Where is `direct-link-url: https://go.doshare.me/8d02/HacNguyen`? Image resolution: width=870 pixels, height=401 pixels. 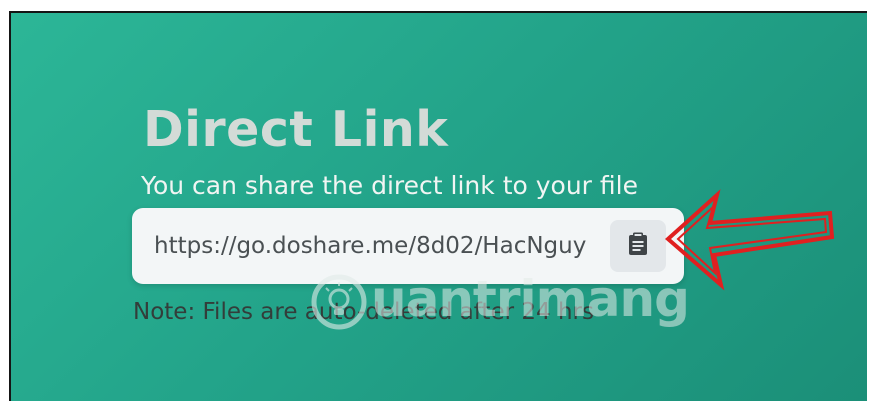
direct-link-url: https://go.doshare.me/8d02/HacNguyen is located at coordinates (370, 246).